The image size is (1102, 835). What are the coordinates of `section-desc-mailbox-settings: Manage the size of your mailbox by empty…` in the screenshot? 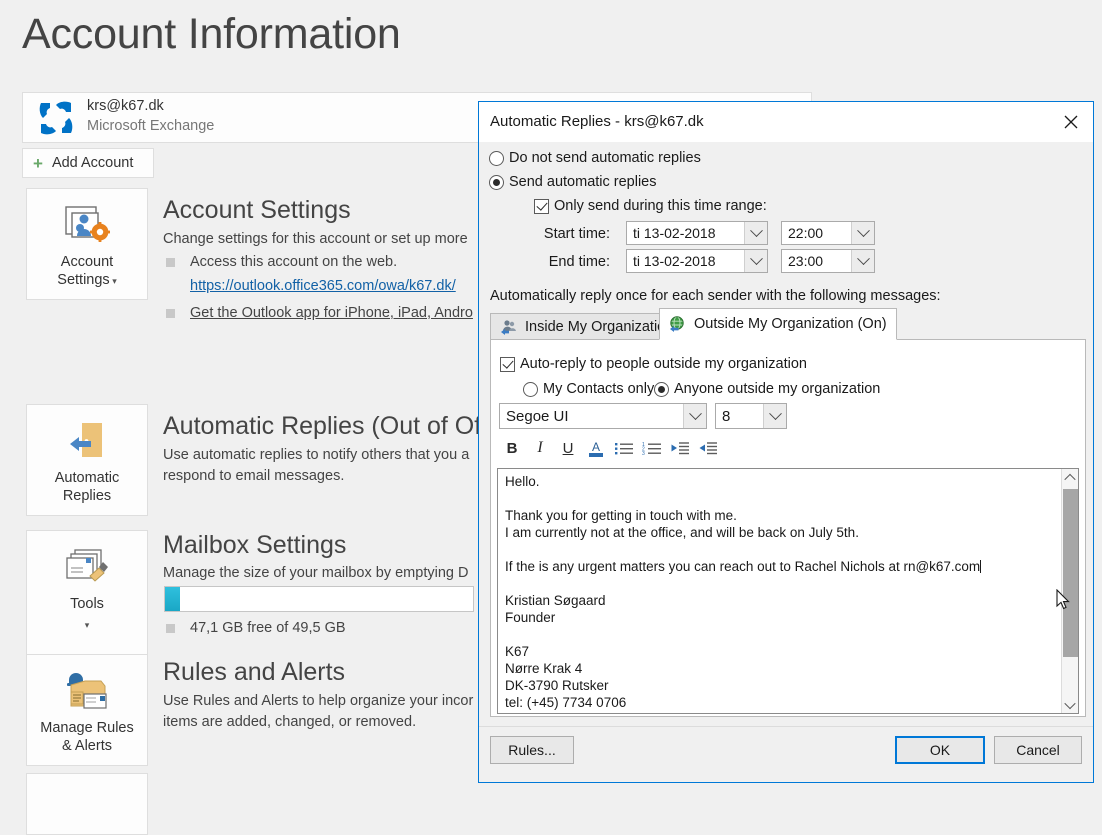 It's located at (316, 573).